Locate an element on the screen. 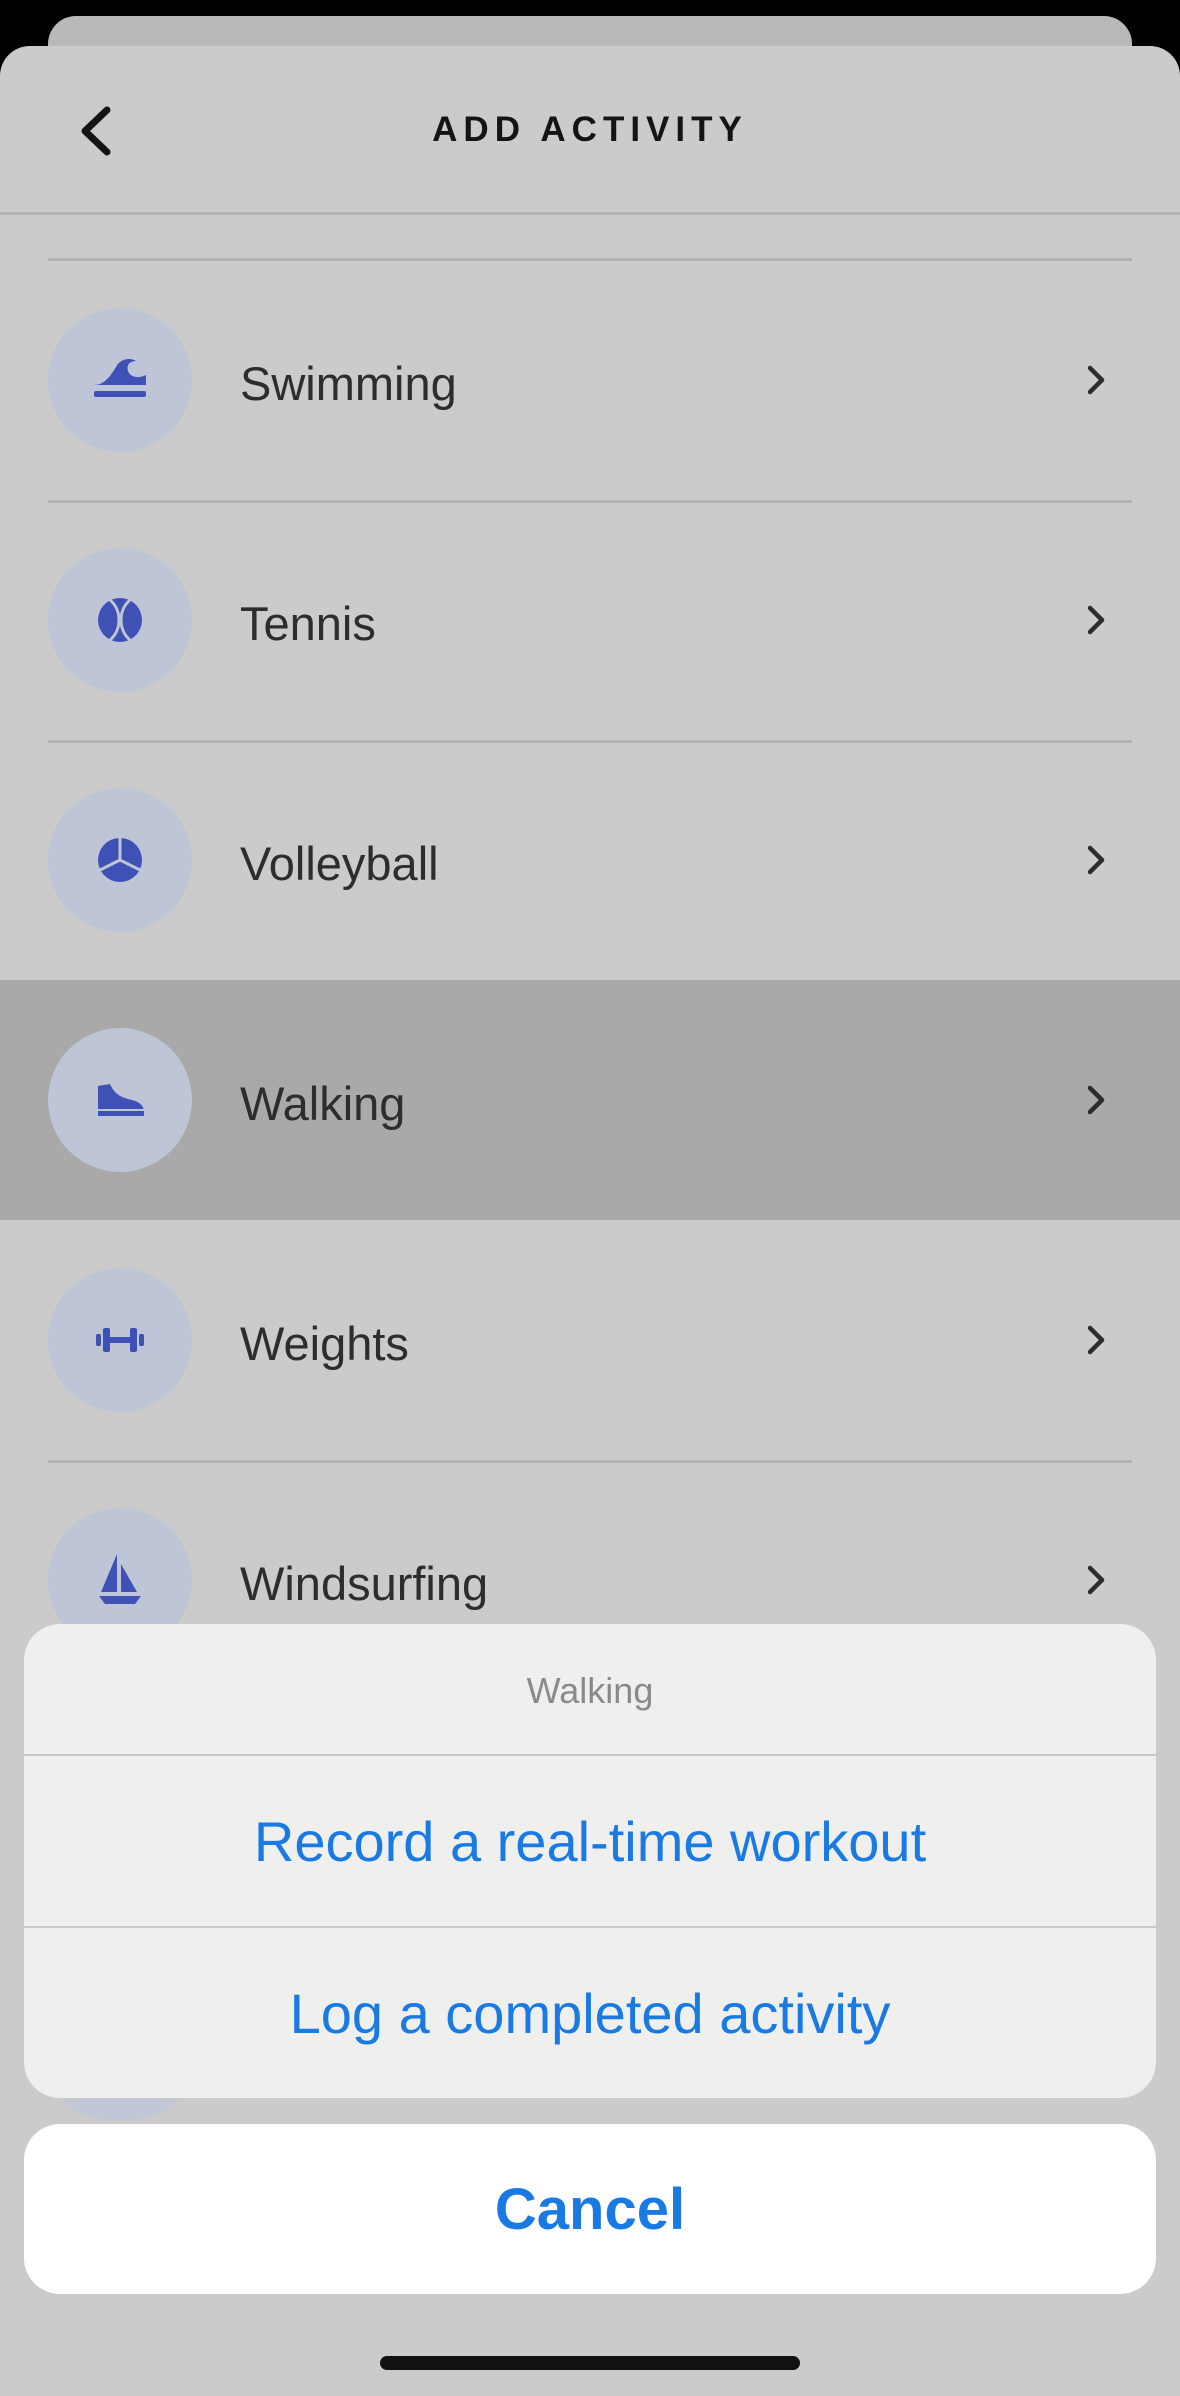 The width and height of the screenshot is (1180, 2396). record-workout-button: Record a real-time workout is located at coordinates (590, 1841).